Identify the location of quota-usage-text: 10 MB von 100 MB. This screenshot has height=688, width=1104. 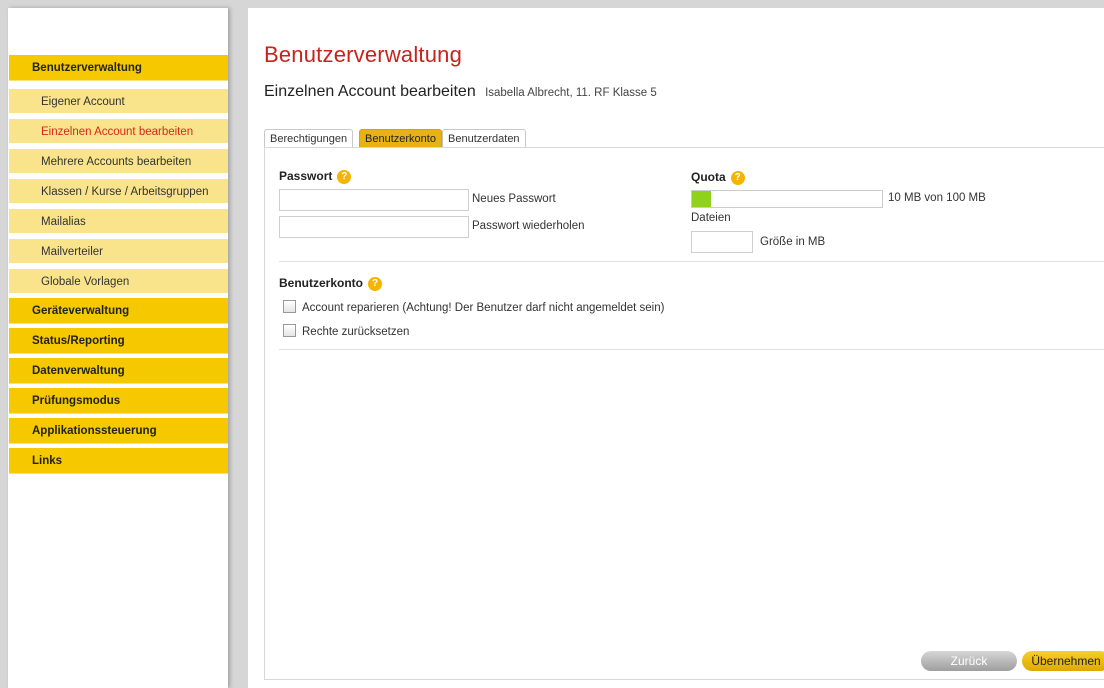
(937, 198).